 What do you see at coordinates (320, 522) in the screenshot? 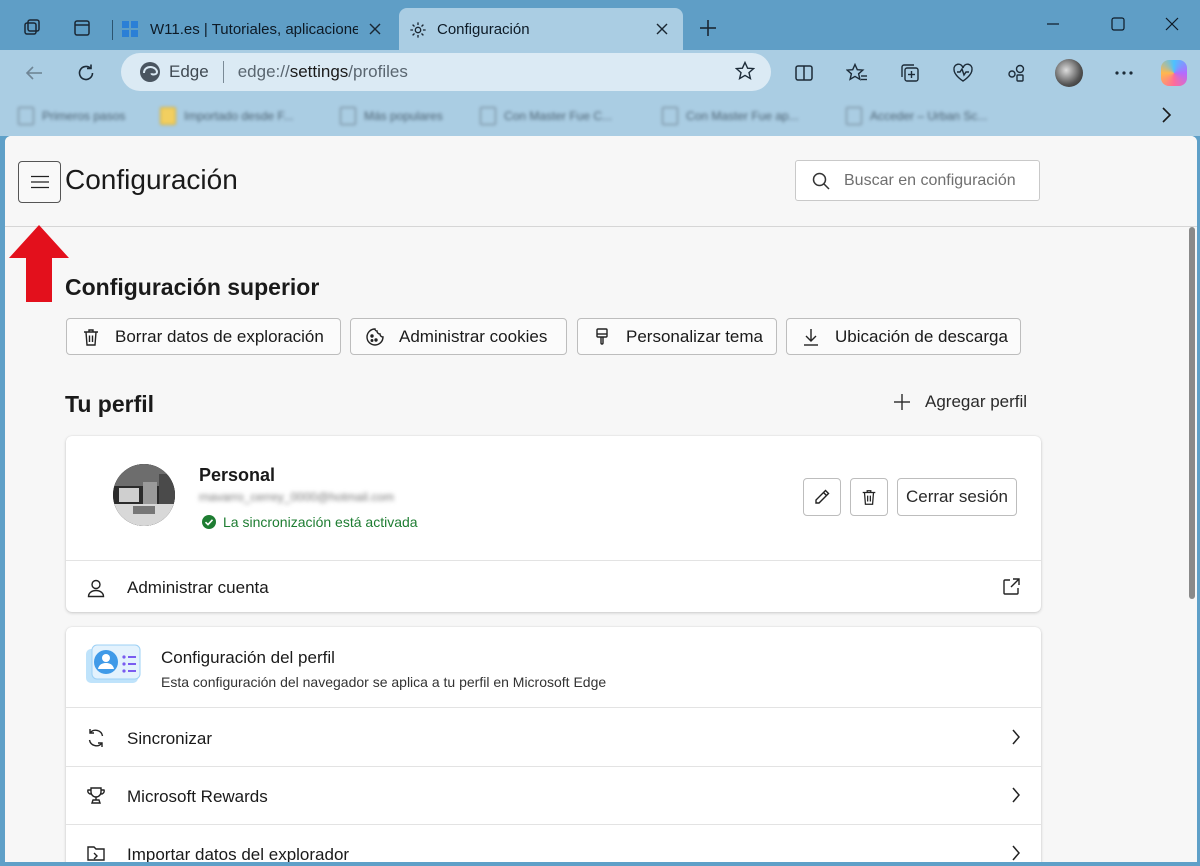
I see `sync-status-text: La sincronización está activada` at bounding box center [320, 522].